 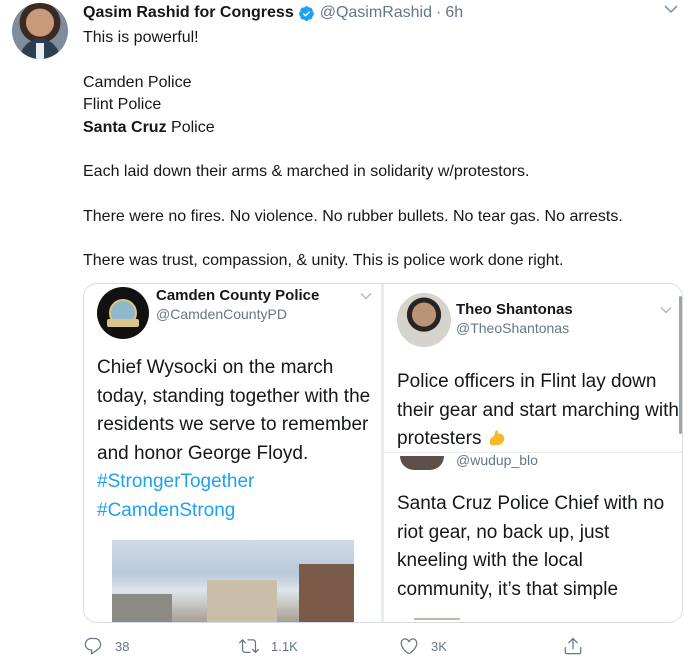 I want to click on author-name: Qasim Rashid for Congress, so click(x=188, y=13).